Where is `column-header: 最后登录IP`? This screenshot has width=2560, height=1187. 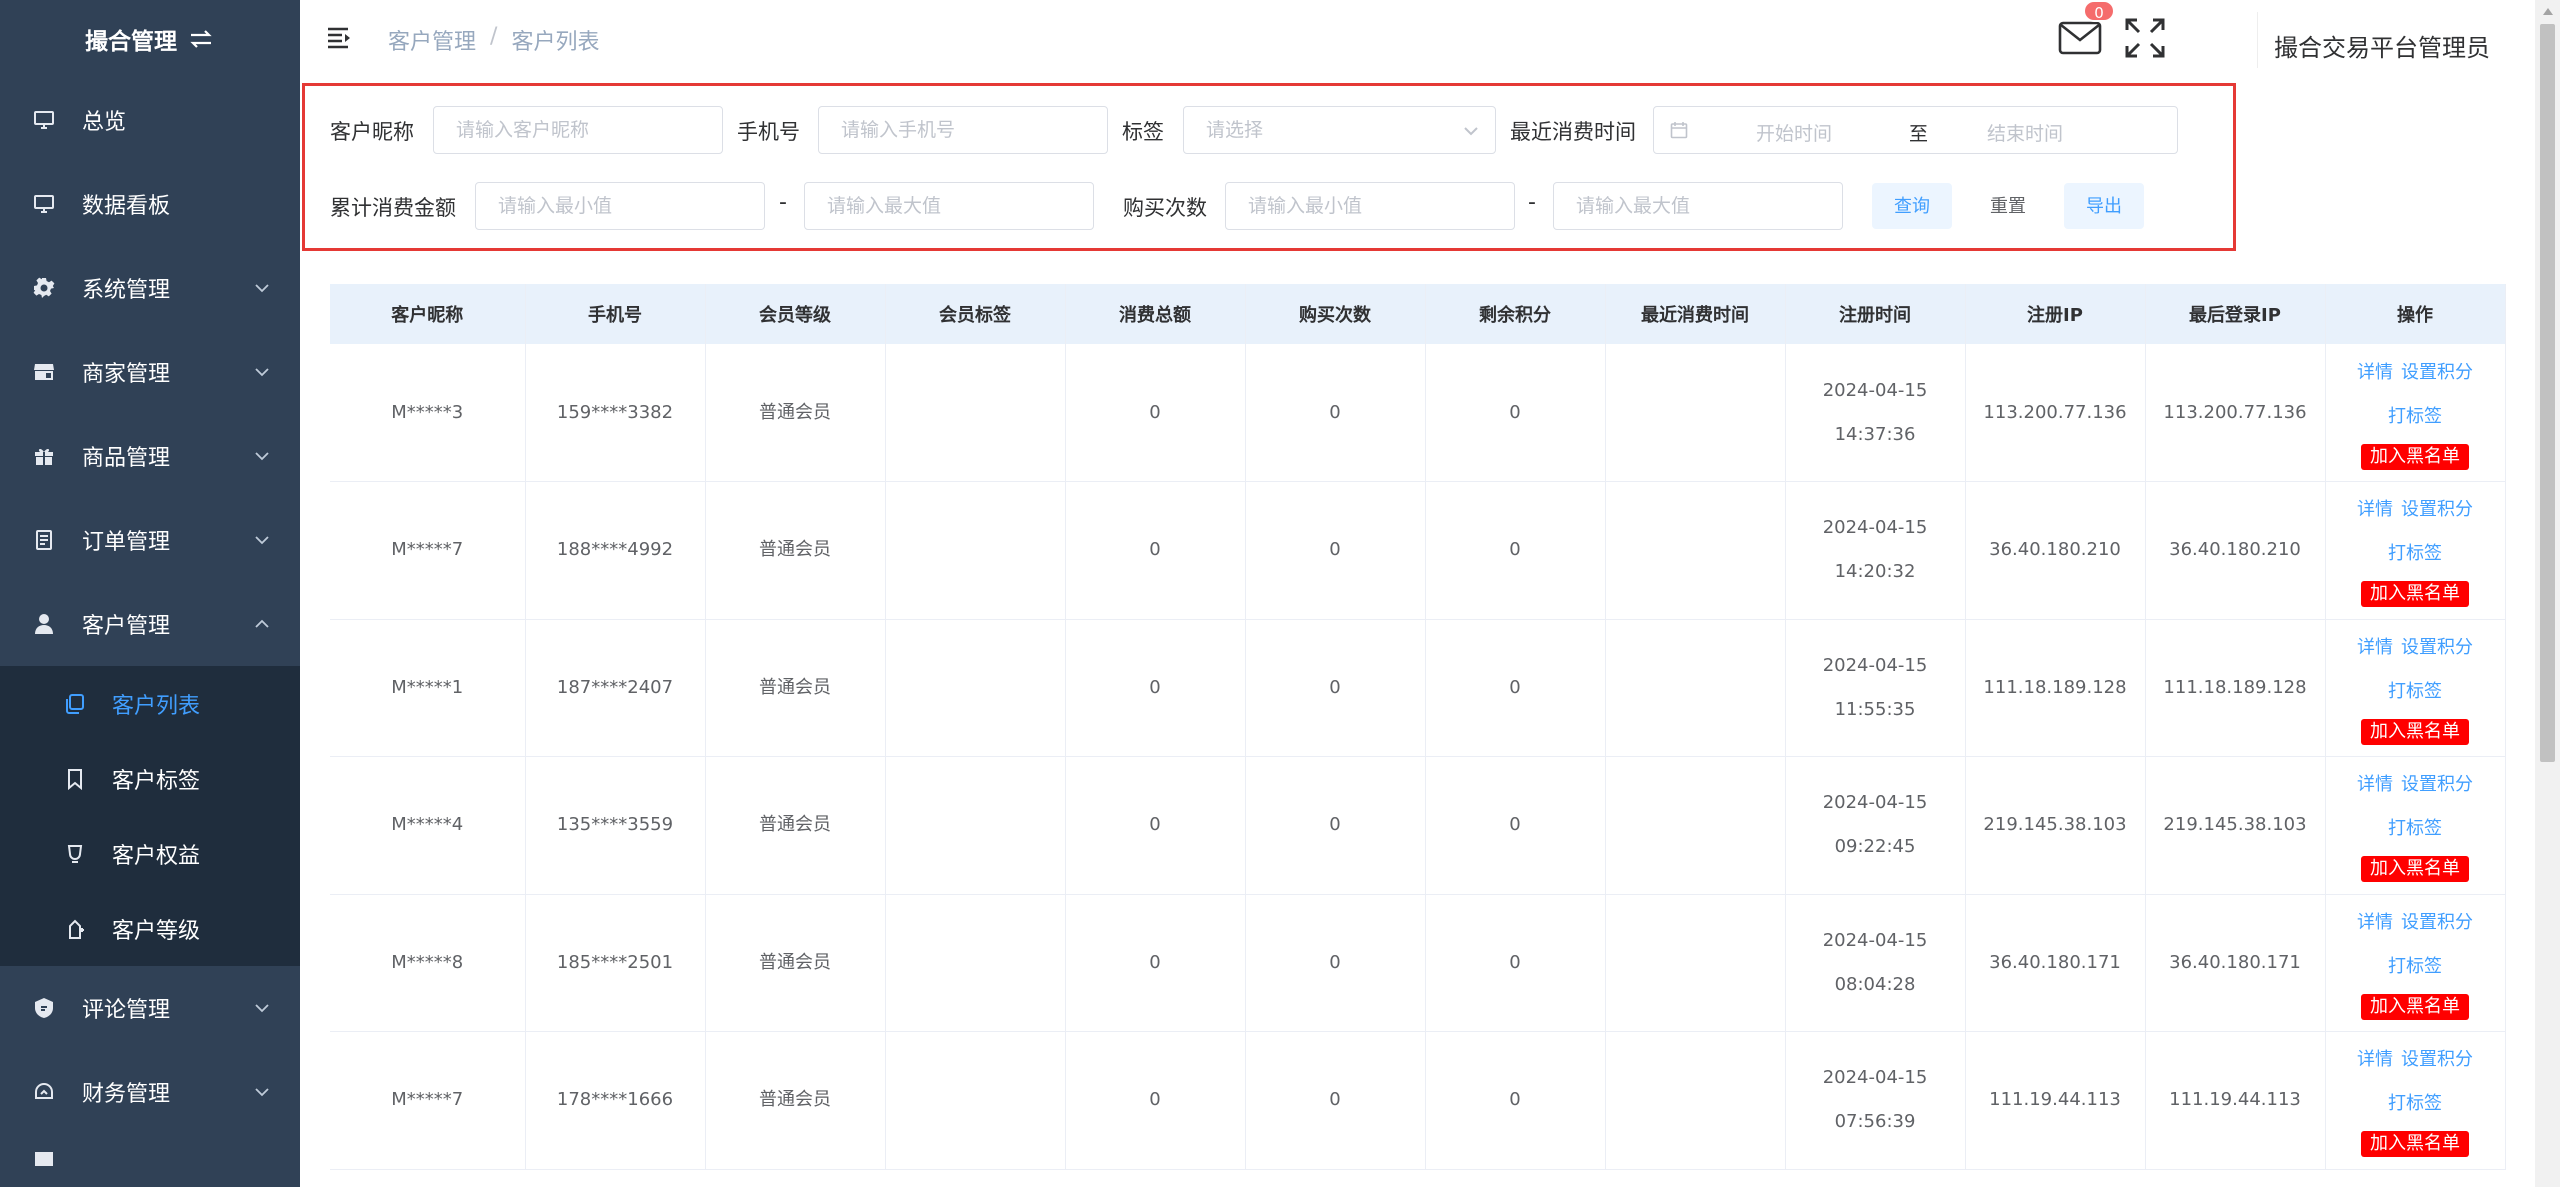
column-header: 最后登录IP is located at coordinates (2235, 314).